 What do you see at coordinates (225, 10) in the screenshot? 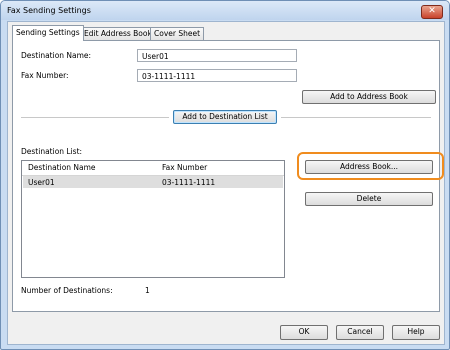
I see `title-bar: Fax Sending Settings ✕` at bounding box center [225, 10].